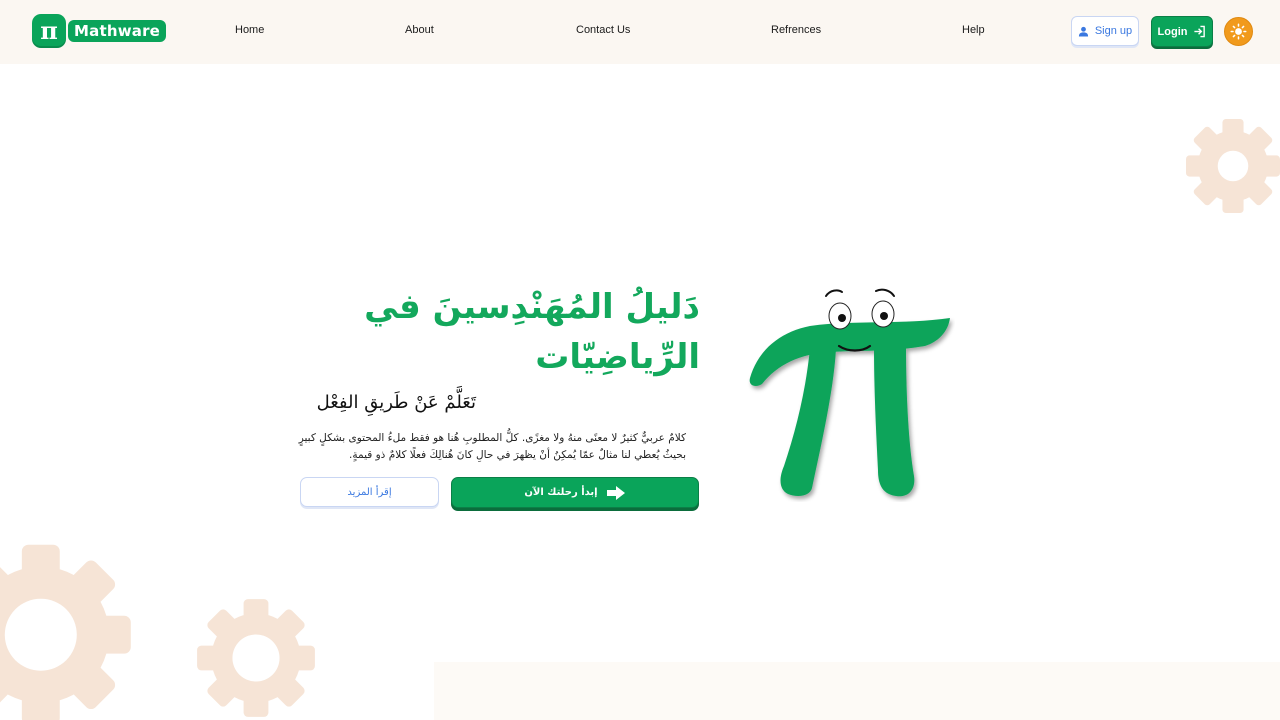  What do you see at coordinates (849, 392) in the screenshot?
I see `pi-mascot-illustration` at bounding box center [849, 392].